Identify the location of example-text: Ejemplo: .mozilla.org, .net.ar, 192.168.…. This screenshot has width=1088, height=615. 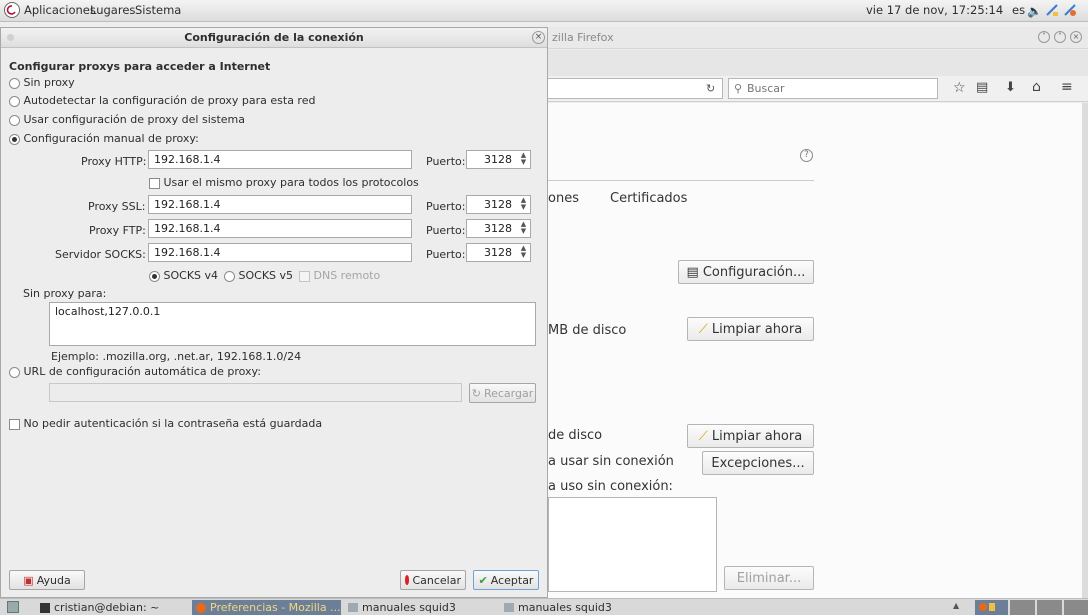
(176, 356).